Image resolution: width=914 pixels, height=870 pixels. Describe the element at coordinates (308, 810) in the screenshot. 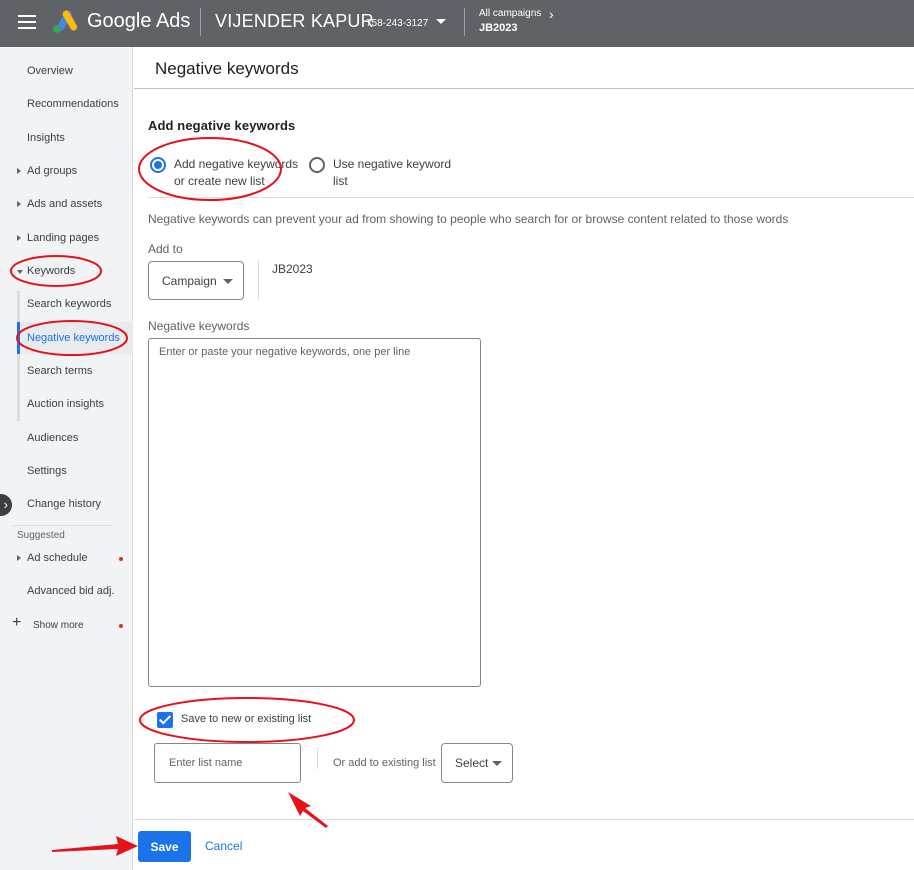

I see `annotation-arrow-list` at that location.